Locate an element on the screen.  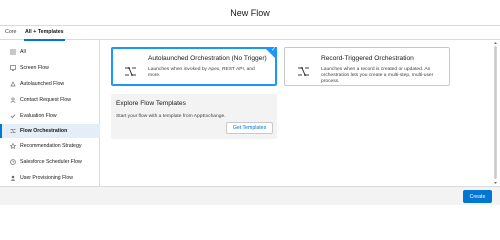
autolaunch-icon is located at coordinates (13, 84).